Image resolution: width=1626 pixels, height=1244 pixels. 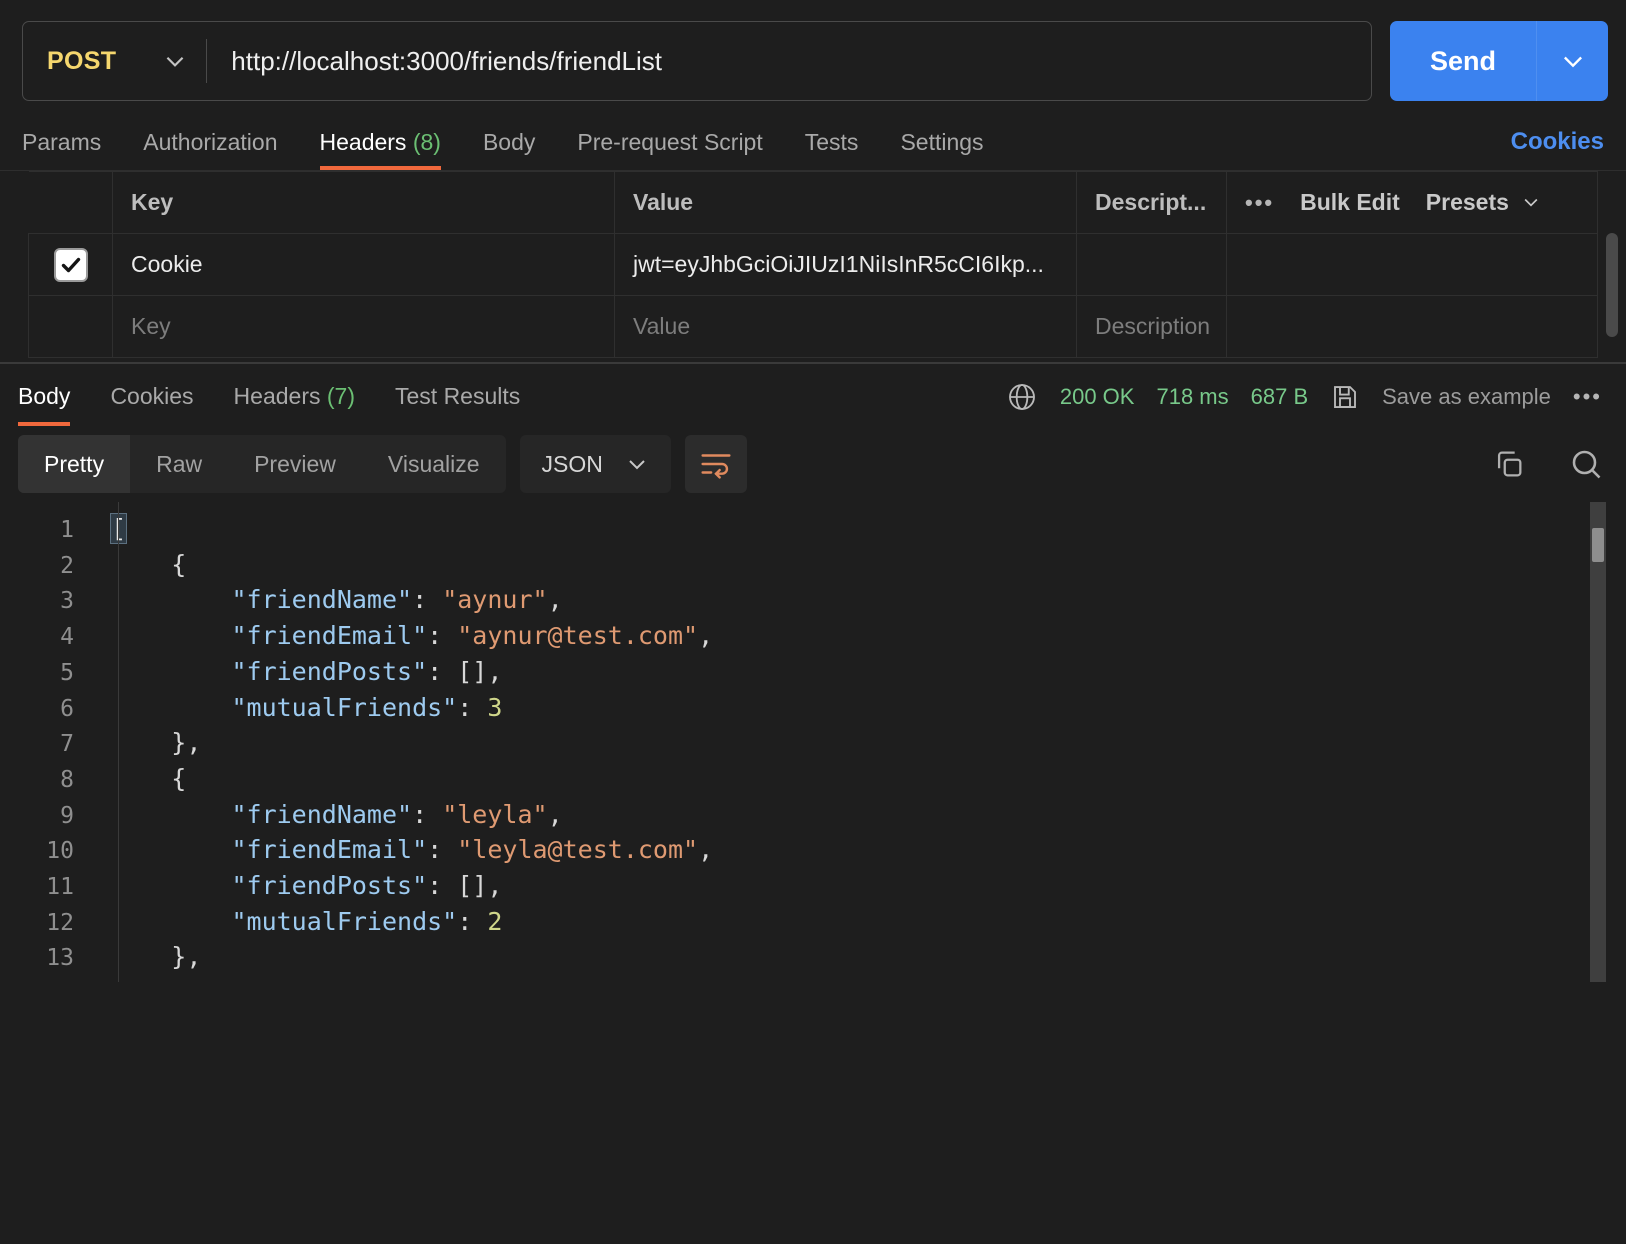 I want to click on send-button: Send, so click(x=1462, y=61).